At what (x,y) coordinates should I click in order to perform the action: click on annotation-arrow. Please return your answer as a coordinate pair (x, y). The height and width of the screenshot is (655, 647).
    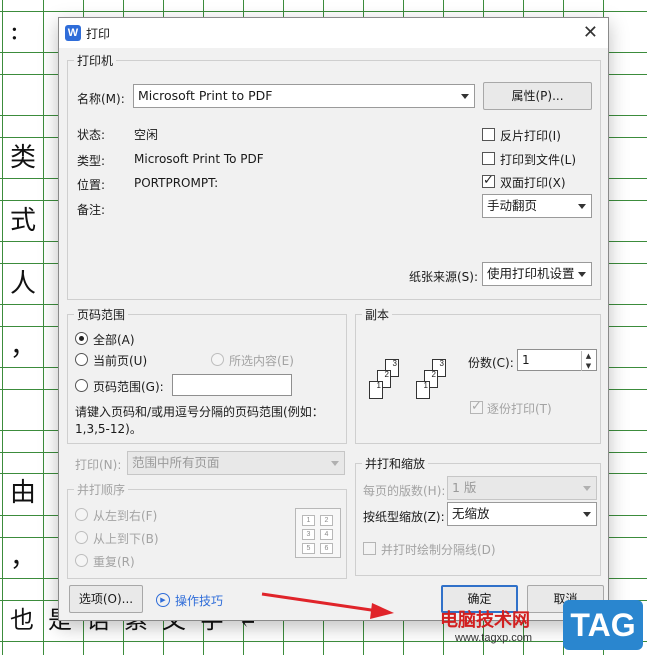
    Looking at the image, I should click on (327, 605).